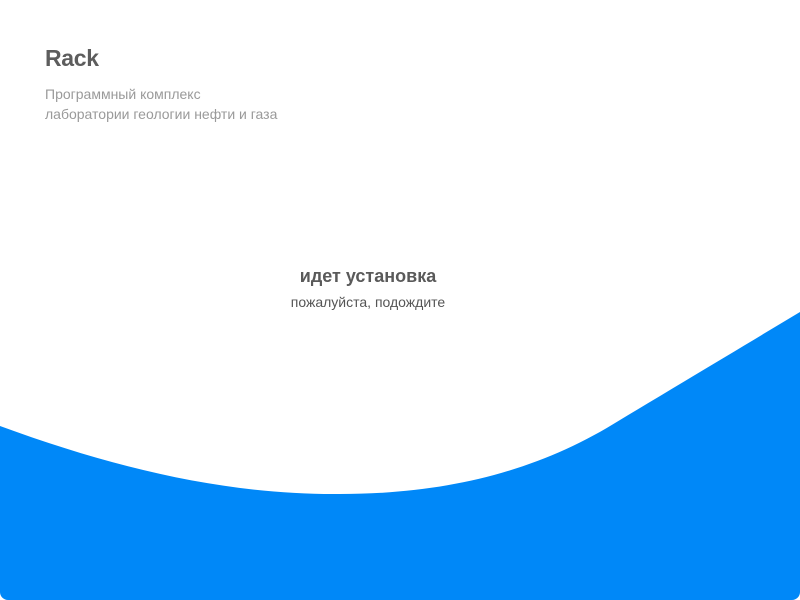 The image size is (800, 600). What do you see at coordinates (368, 288) in the screenshot?
I see `install-status: идет установка пожалуйста, подождите` at bounding box center [368, 288].